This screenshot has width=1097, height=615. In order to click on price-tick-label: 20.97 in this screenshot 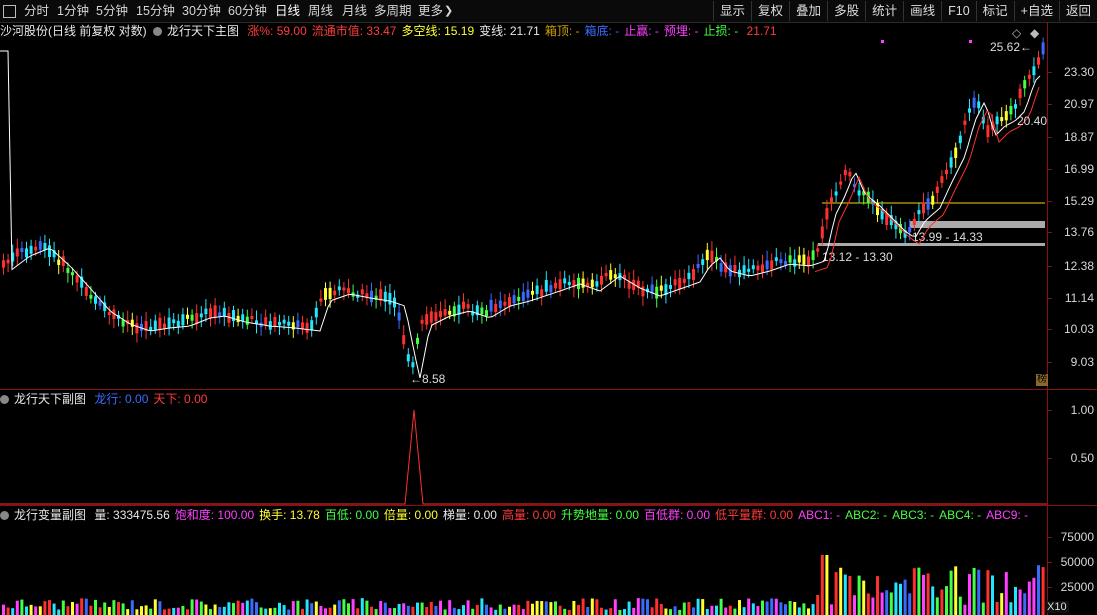, I will do `click(1078, 104)`.